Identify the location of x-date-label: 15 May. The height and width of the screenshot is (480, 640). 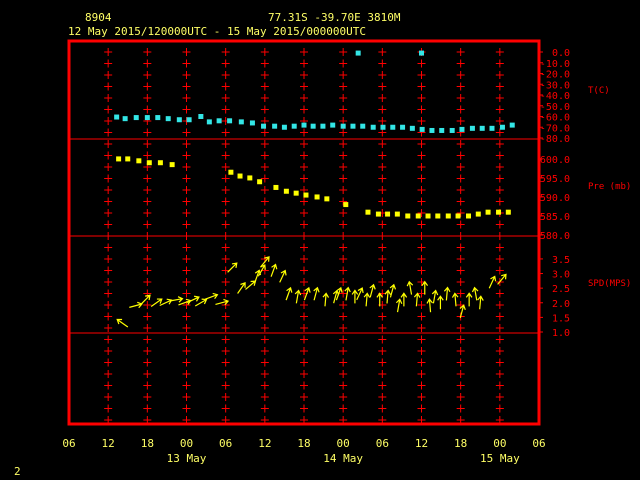
(500, 458).